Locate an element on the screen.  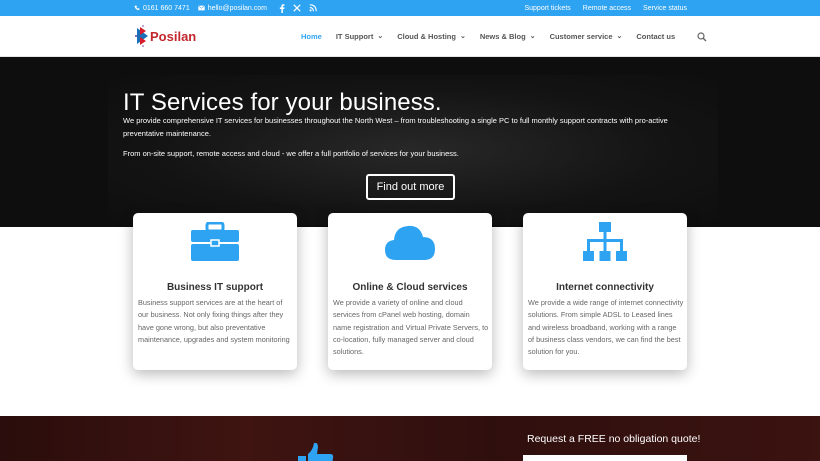
rss-icon is located at coordinates (313, 8).